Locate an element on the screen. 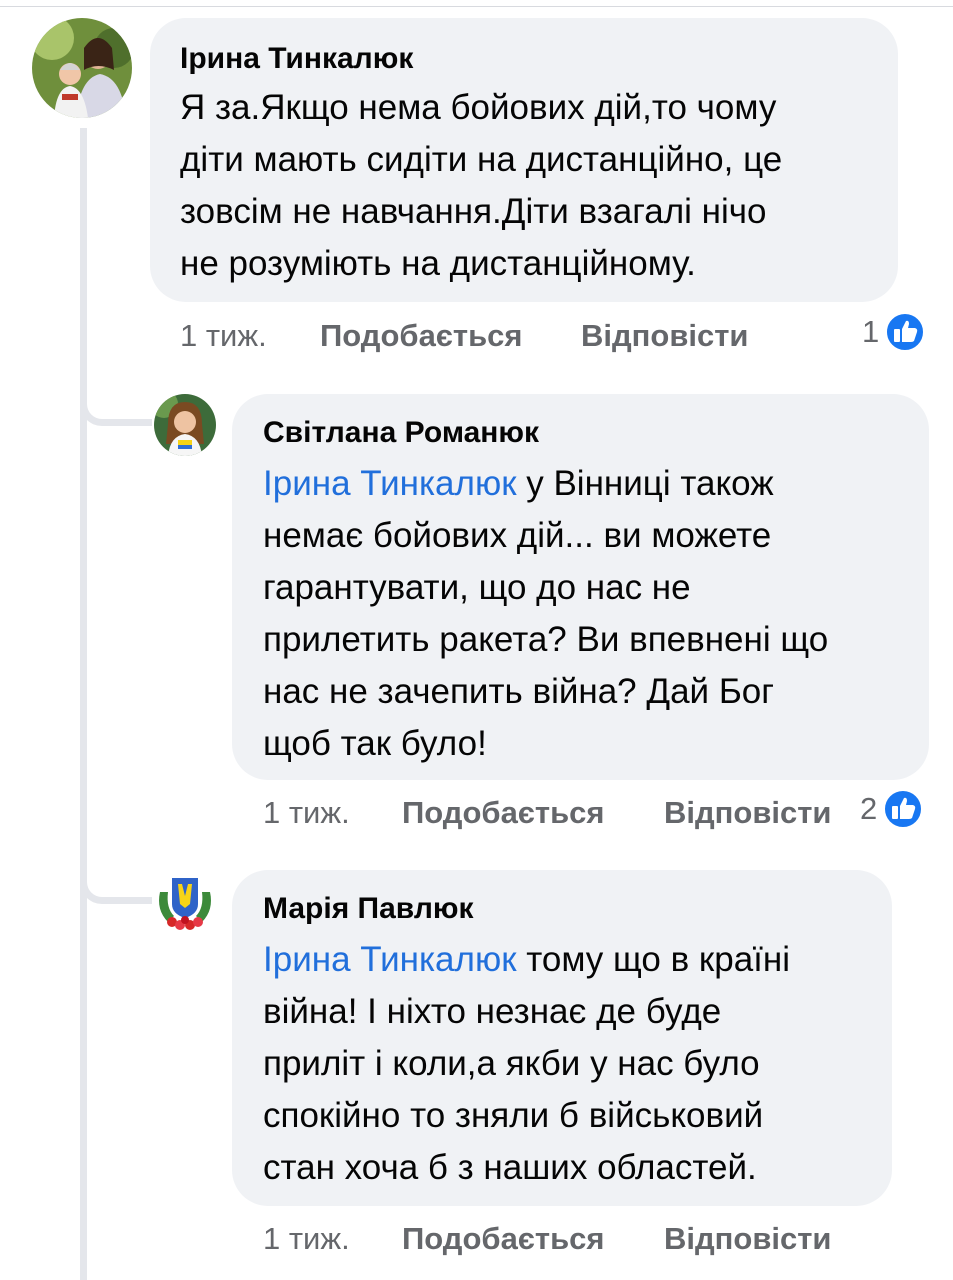 The image size is (953, 1280). reaction-number: 2 is located at coordinates (869, 808).